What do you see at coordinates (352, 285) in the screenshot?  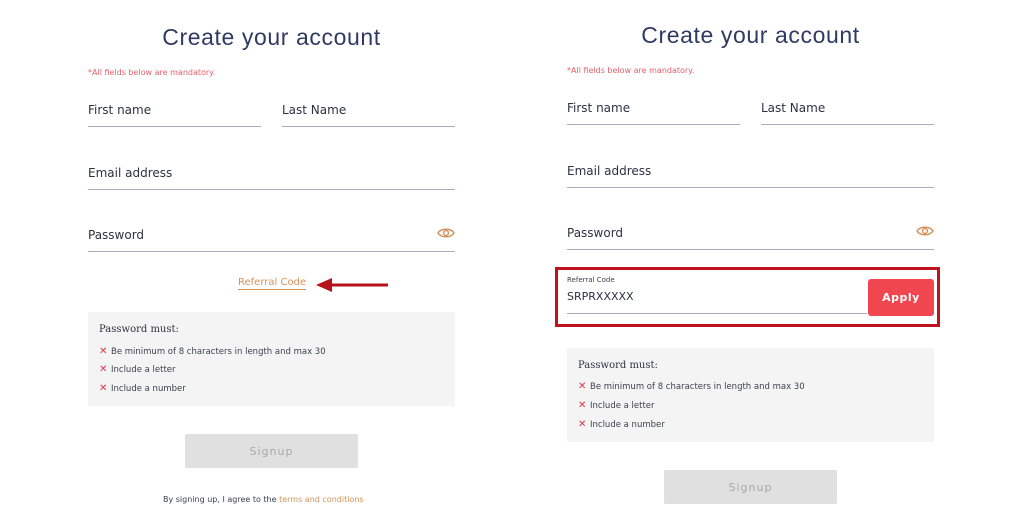 I see `left-arrow-icon` at bounding box center [352, 285].